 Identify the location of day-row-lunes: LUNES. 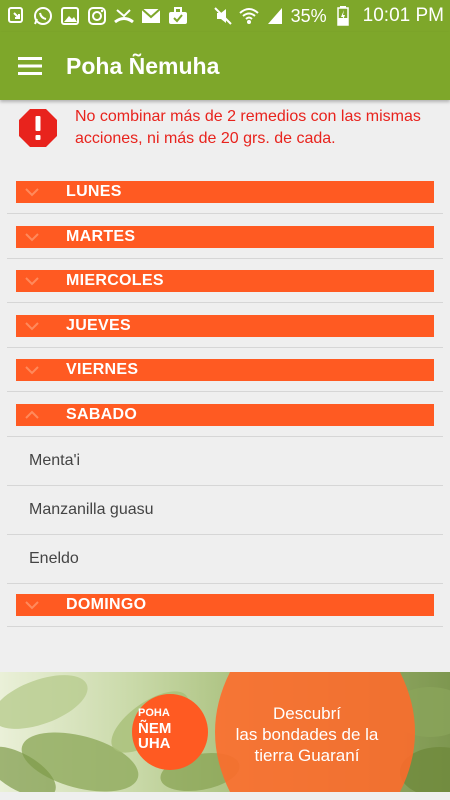
(225, 191).